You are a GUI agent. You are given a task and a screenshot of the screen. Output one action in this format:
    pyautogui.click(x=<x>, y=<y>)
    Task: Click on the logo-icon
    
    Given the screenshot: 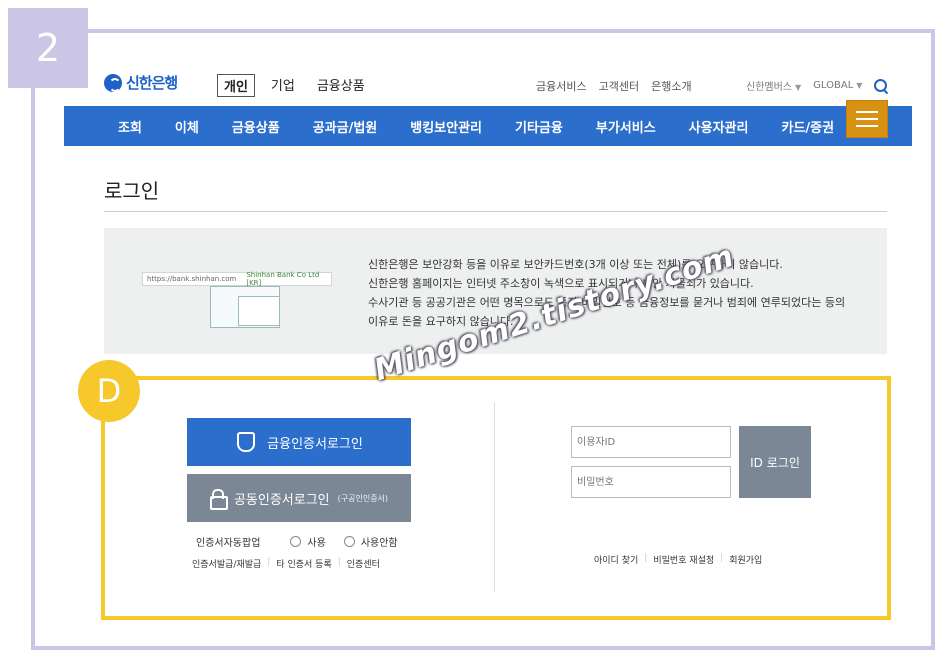 What is the action you would take?
    pyautogui.click(x=113, y=82)
    